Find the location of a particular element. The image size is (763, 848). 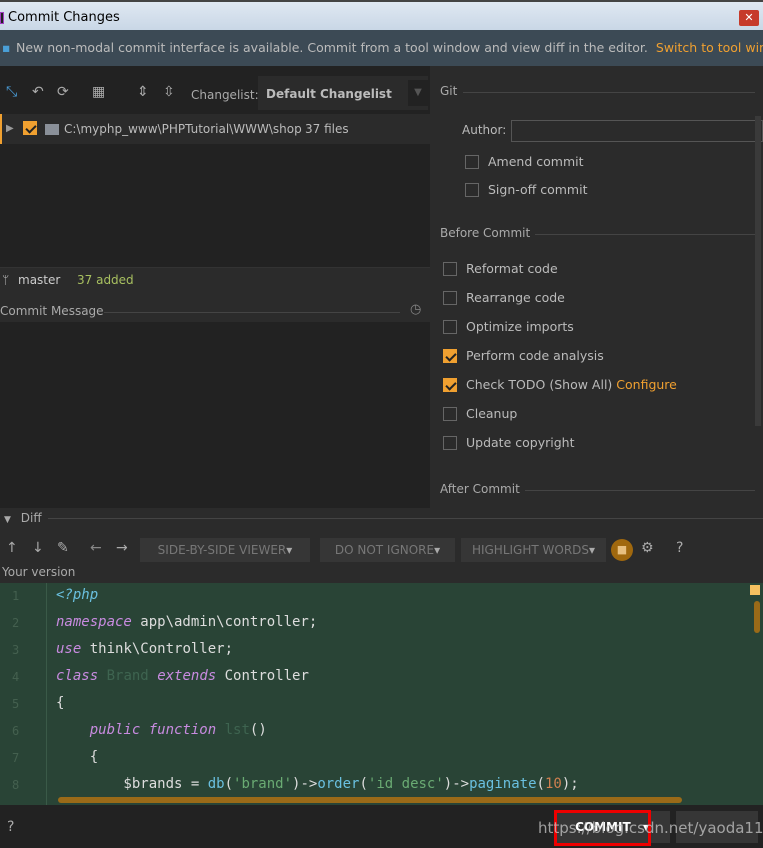

changelist-value: Default Changelist is located at coordinates (329, 94).